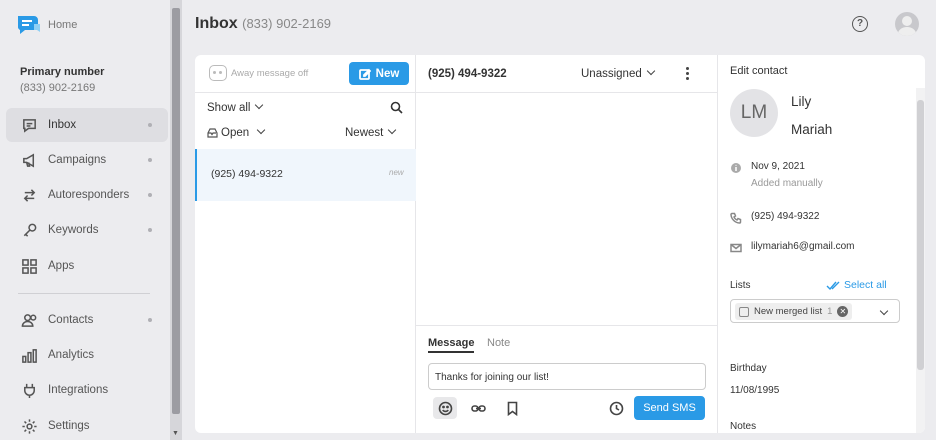 The image size is (936, 440). I want to click on contact-avatar: LM, so click(754, 113).